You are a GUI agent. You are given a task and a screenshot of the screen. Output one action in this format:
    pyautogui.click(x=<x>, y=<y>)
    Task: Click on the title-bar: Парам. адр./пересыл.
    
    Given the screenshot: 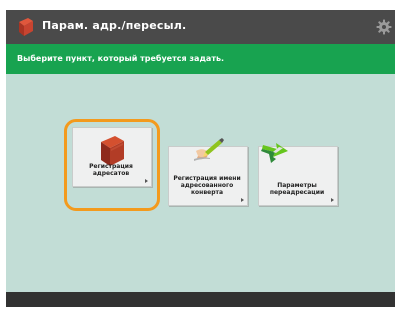 What is the action you would take?
    pyautogui.click(x=200, y=27)
    